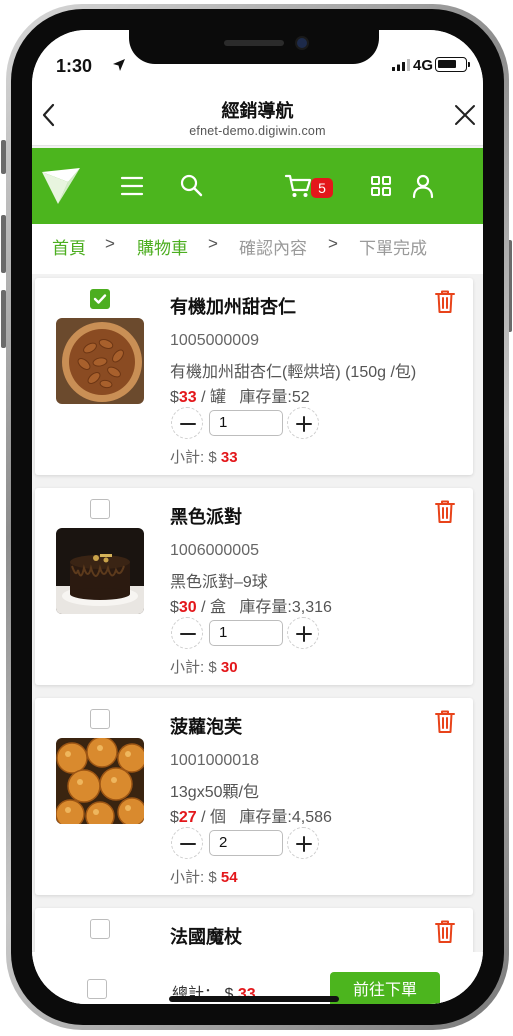  I want to click on signal-icon, so click(401, 65).